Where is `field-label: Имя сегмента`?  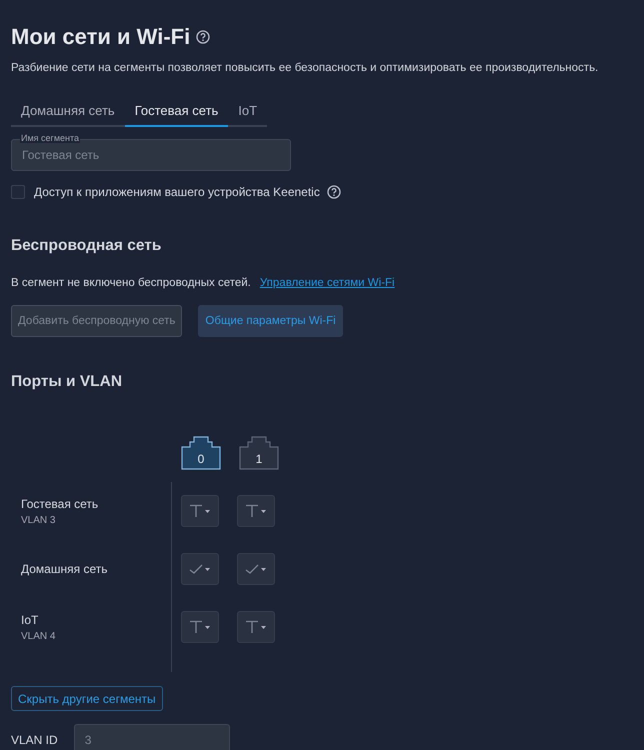
field-label: Имя сегмента is located at coordinates (50, 138).